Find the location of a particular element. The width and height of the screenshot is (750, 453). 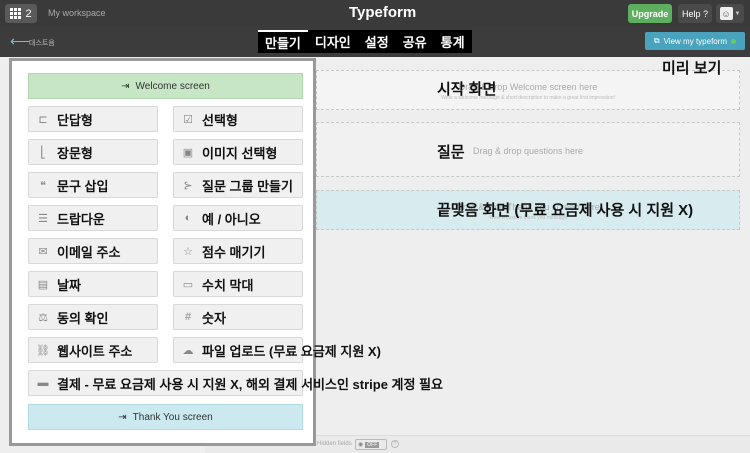

thank-you-screen-label: Thank You screen is located at coordinates (172, 417).